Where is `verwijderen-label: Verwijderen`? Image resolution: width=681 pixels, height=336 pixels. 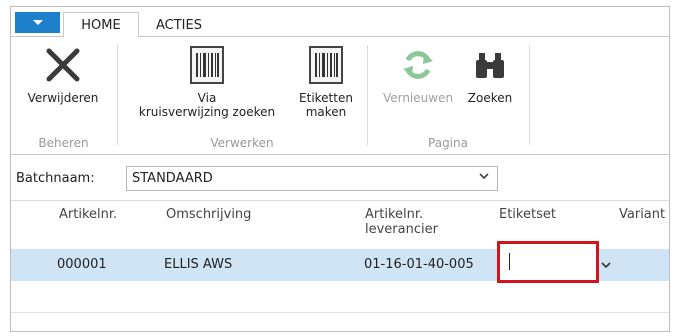
verwijderen-label: Verwijderen is located at coordinates (63, 98).